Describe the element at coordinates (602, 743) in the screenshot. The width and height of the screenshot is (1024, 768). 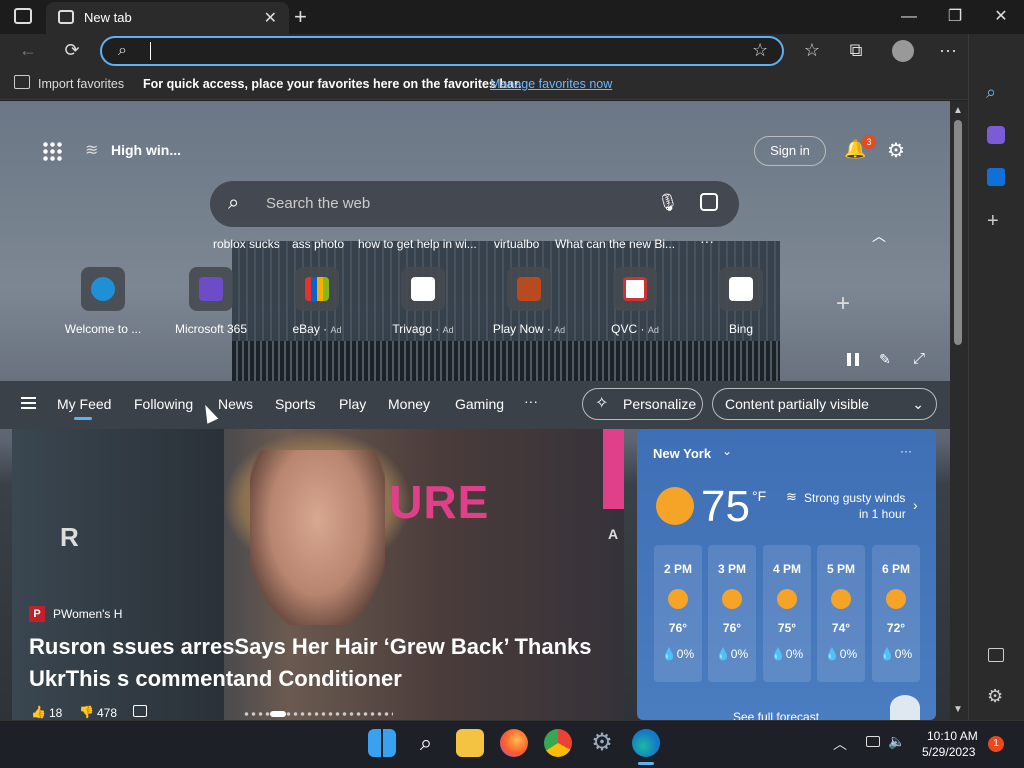
I see `settings-app-icon: ⚙` at that location.